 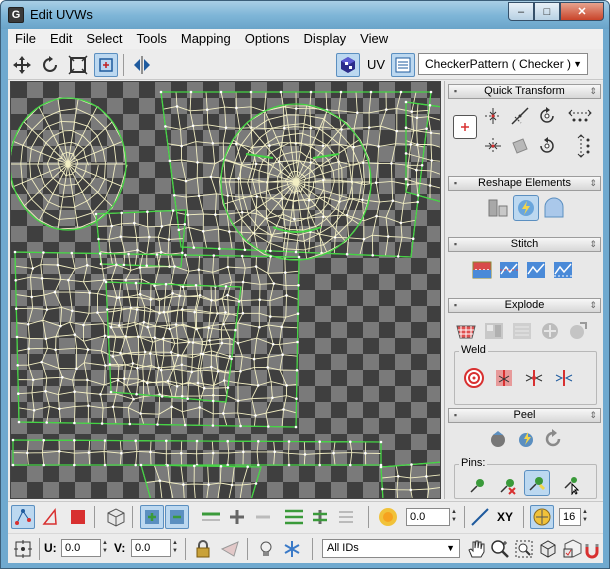 What do you see at coordinates (526, 439) in the screenshot?
I see `pelt-map-icon` at bounding box center [526, 439].